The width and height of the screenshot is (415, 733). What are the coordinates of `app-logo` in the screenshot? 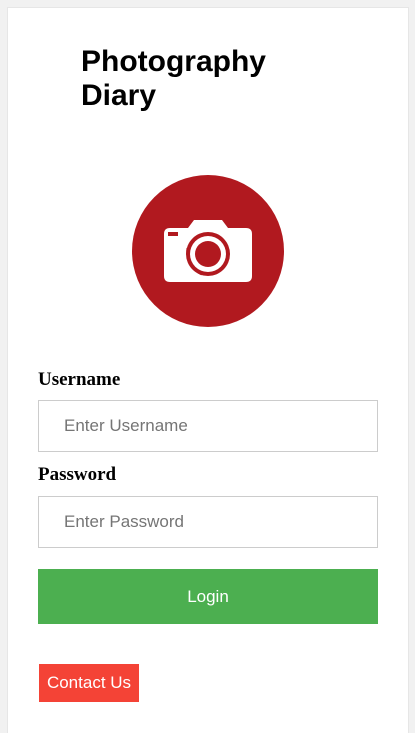 It's located at (208, 251).